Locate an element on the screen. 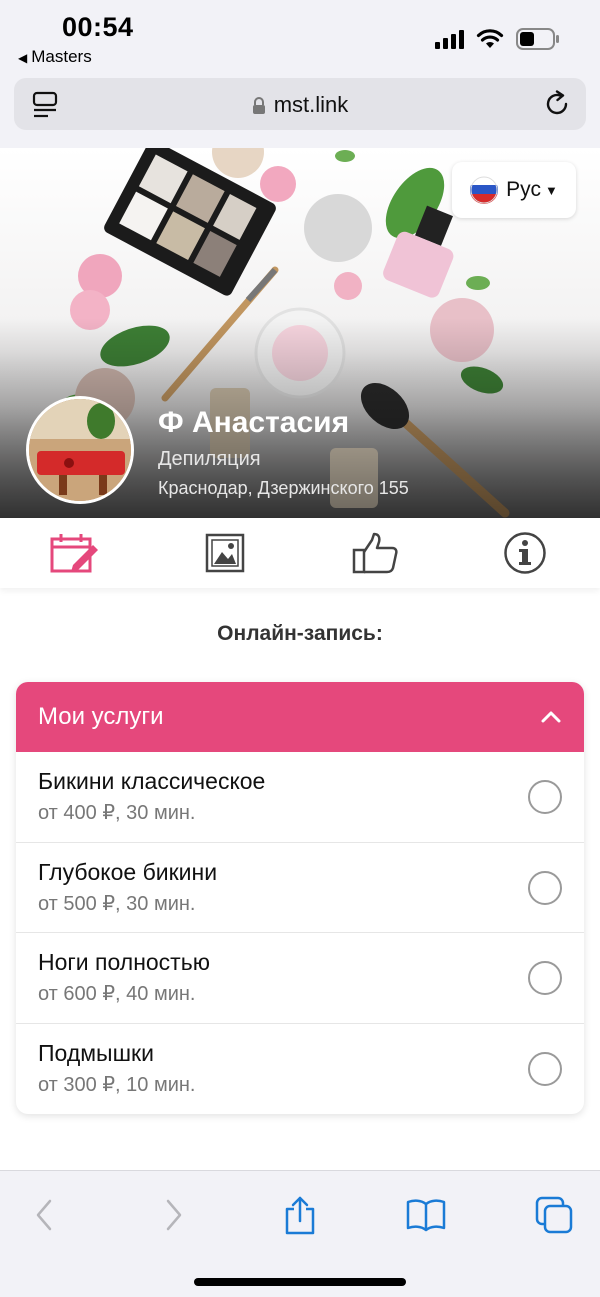 The image size is (600, 1297). language-selector: Рус ▼ is located at coordinates (514, 190).